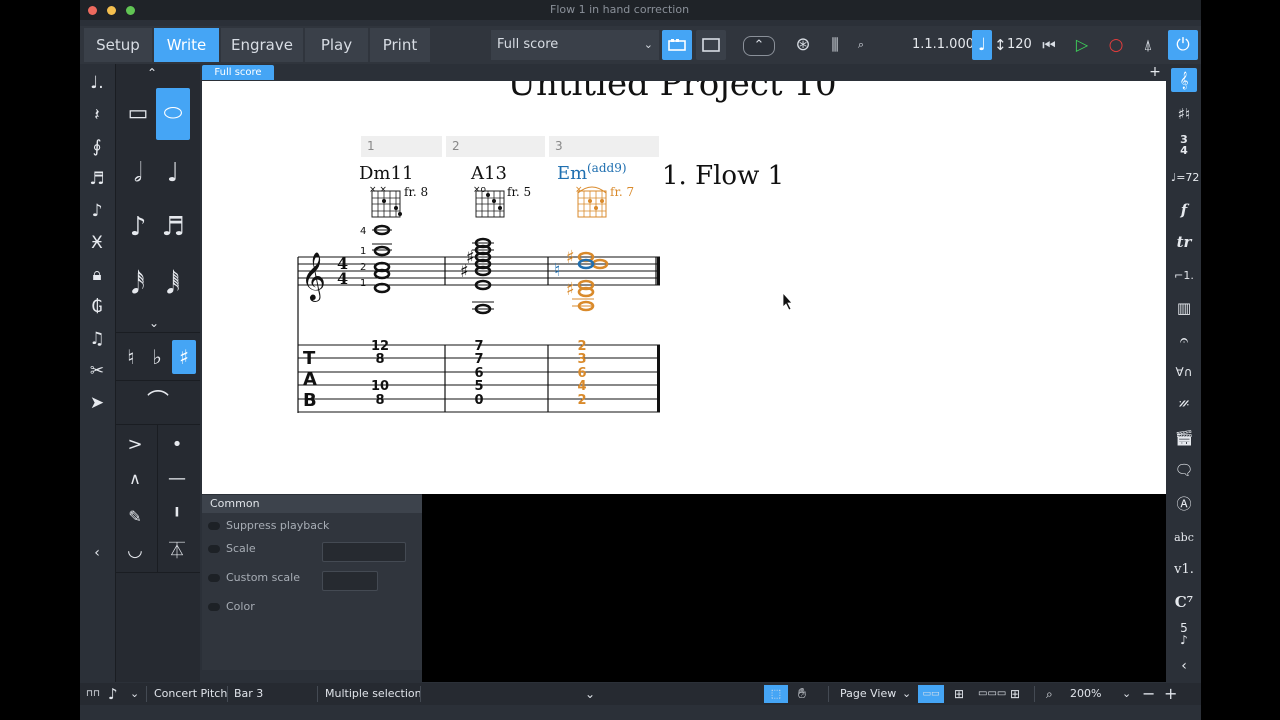 The width and height of the screenshot is (1280, 720). I want to click on tuplet-icon: Ӿ, so click(97, 243).